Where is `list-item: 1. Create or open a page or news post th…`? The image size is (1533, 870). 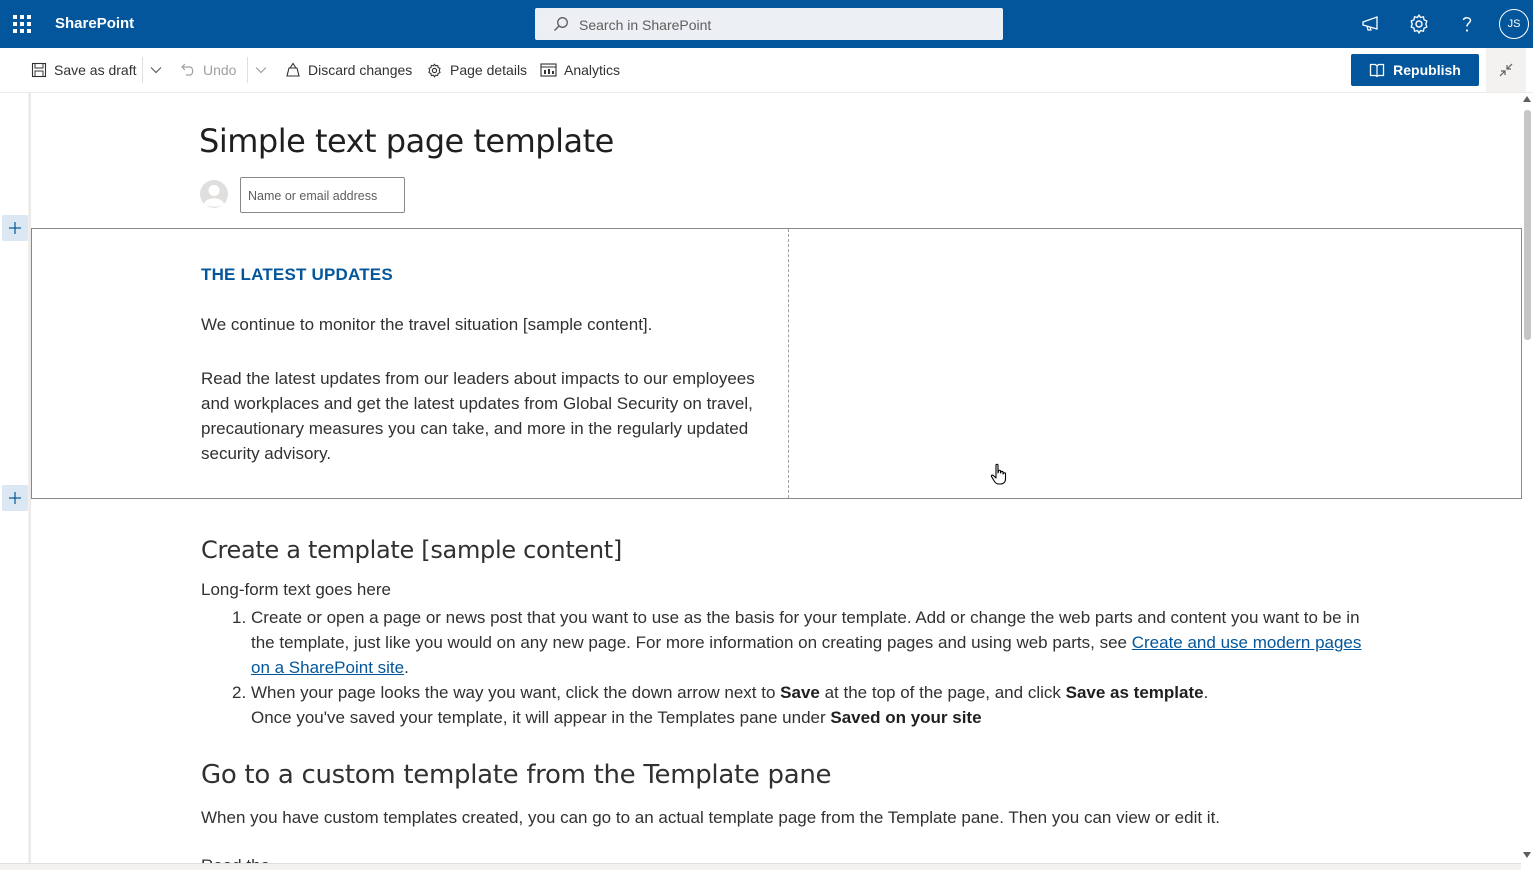
list-item: 1. Create or open a page or news post th… is located at coordinates (804, 642).